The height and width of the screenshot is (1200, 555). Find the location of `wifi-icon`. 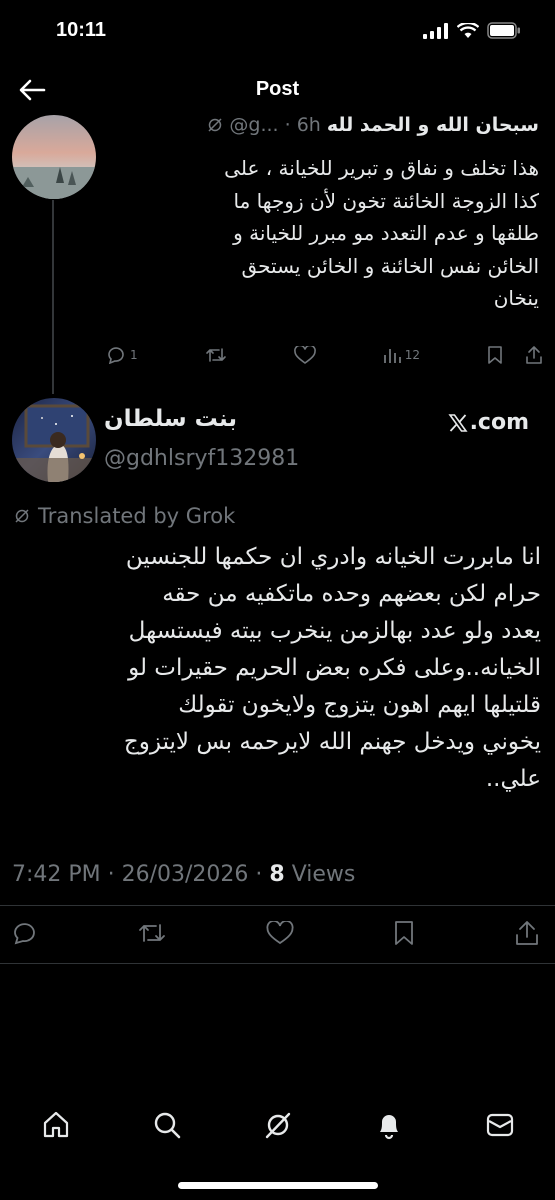

wifi-icon is located at coordinates (468, 30).